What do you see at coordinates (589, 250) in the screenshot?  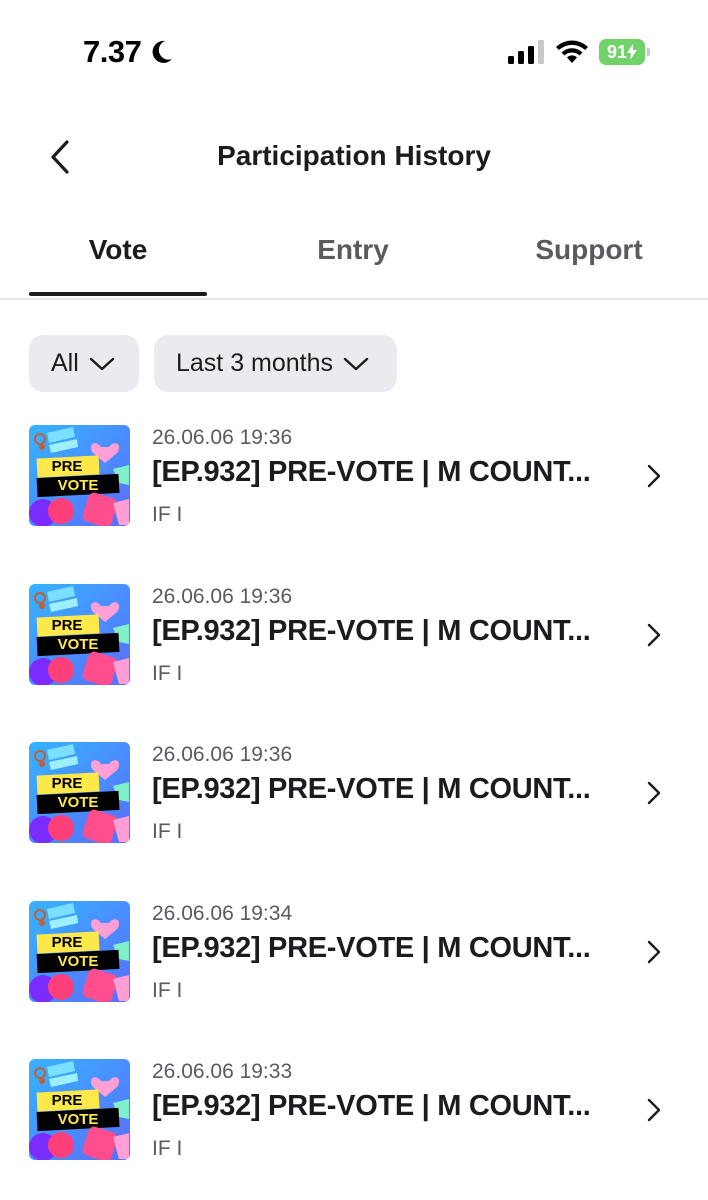 I see `tab-support: Support` at bounding box center [589, 250].